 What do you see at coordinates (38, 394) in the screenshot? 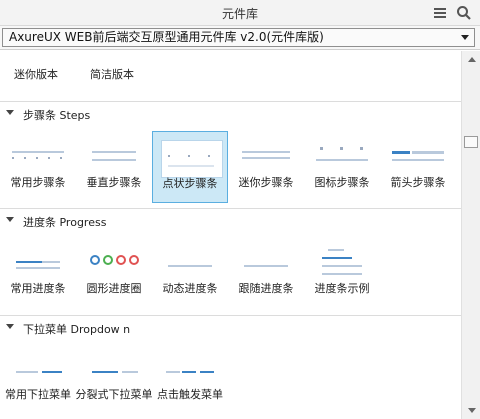
I see `widget-label: 常用下拉菜单` at bounding box center [38, 394].